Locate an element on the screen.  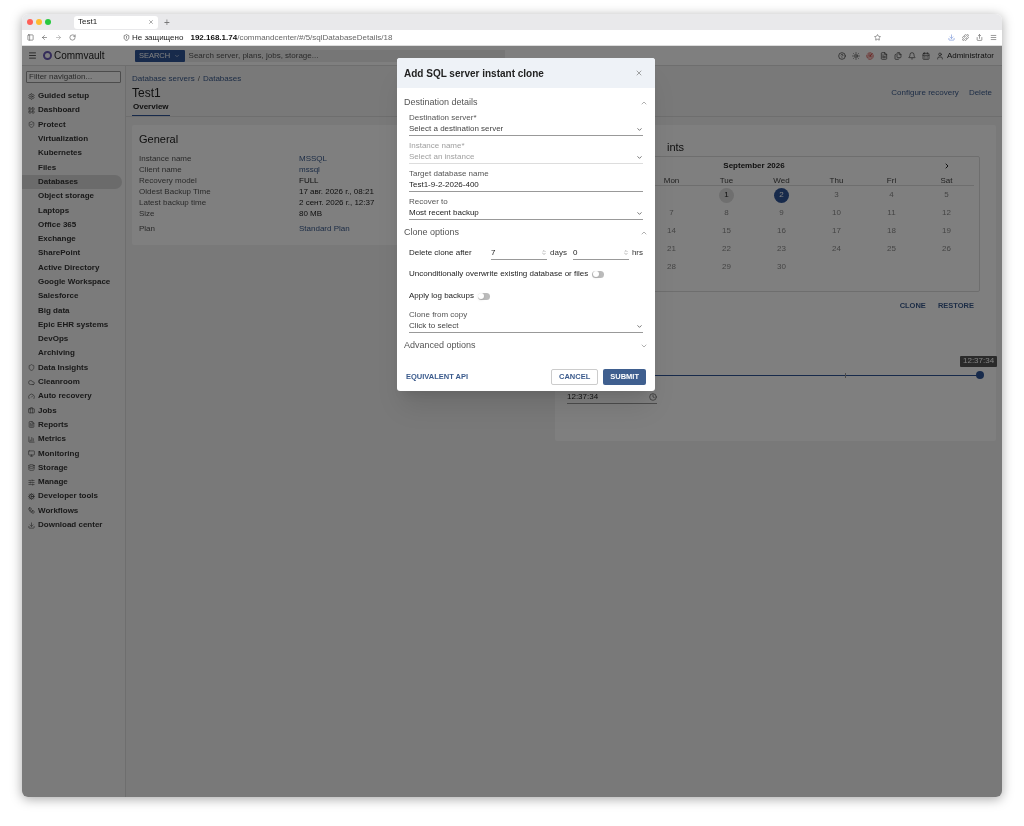
sidebar-item: Data Insights is located at coordinates (72, 367).